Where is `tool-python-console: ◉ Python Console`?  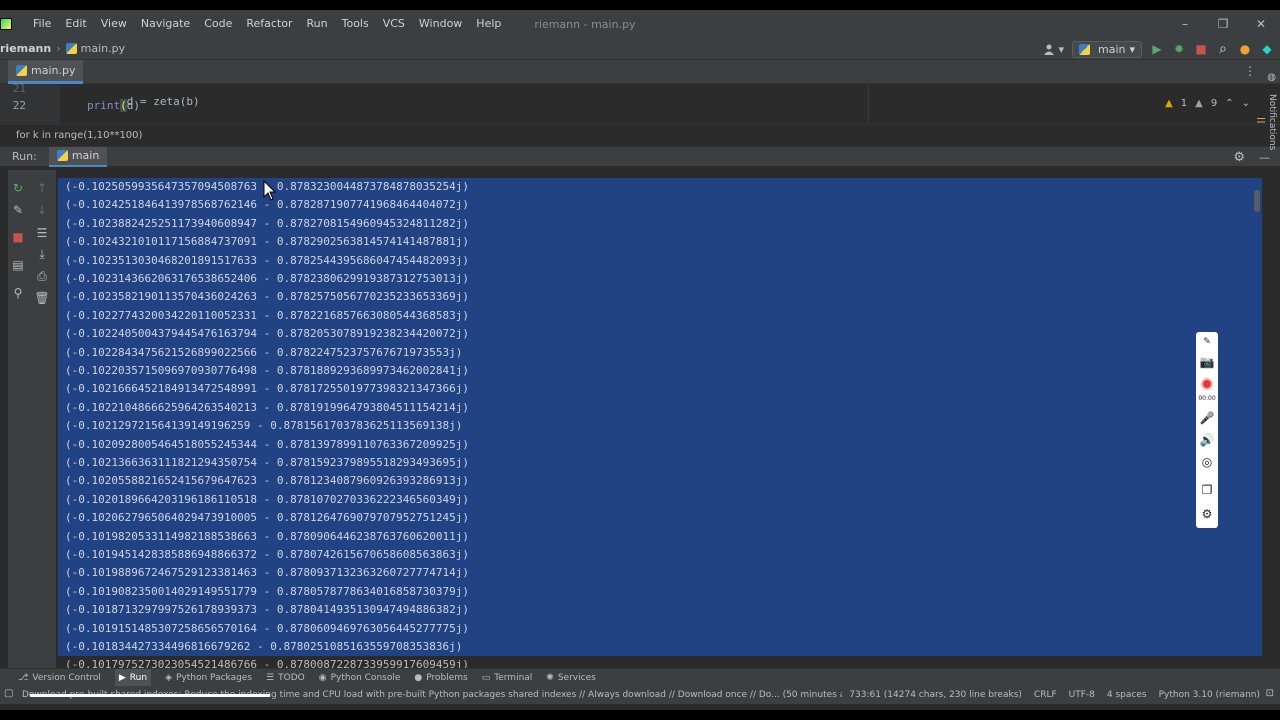 tool-python-console: ◉ Python Console is located at coordinates (360, 678).